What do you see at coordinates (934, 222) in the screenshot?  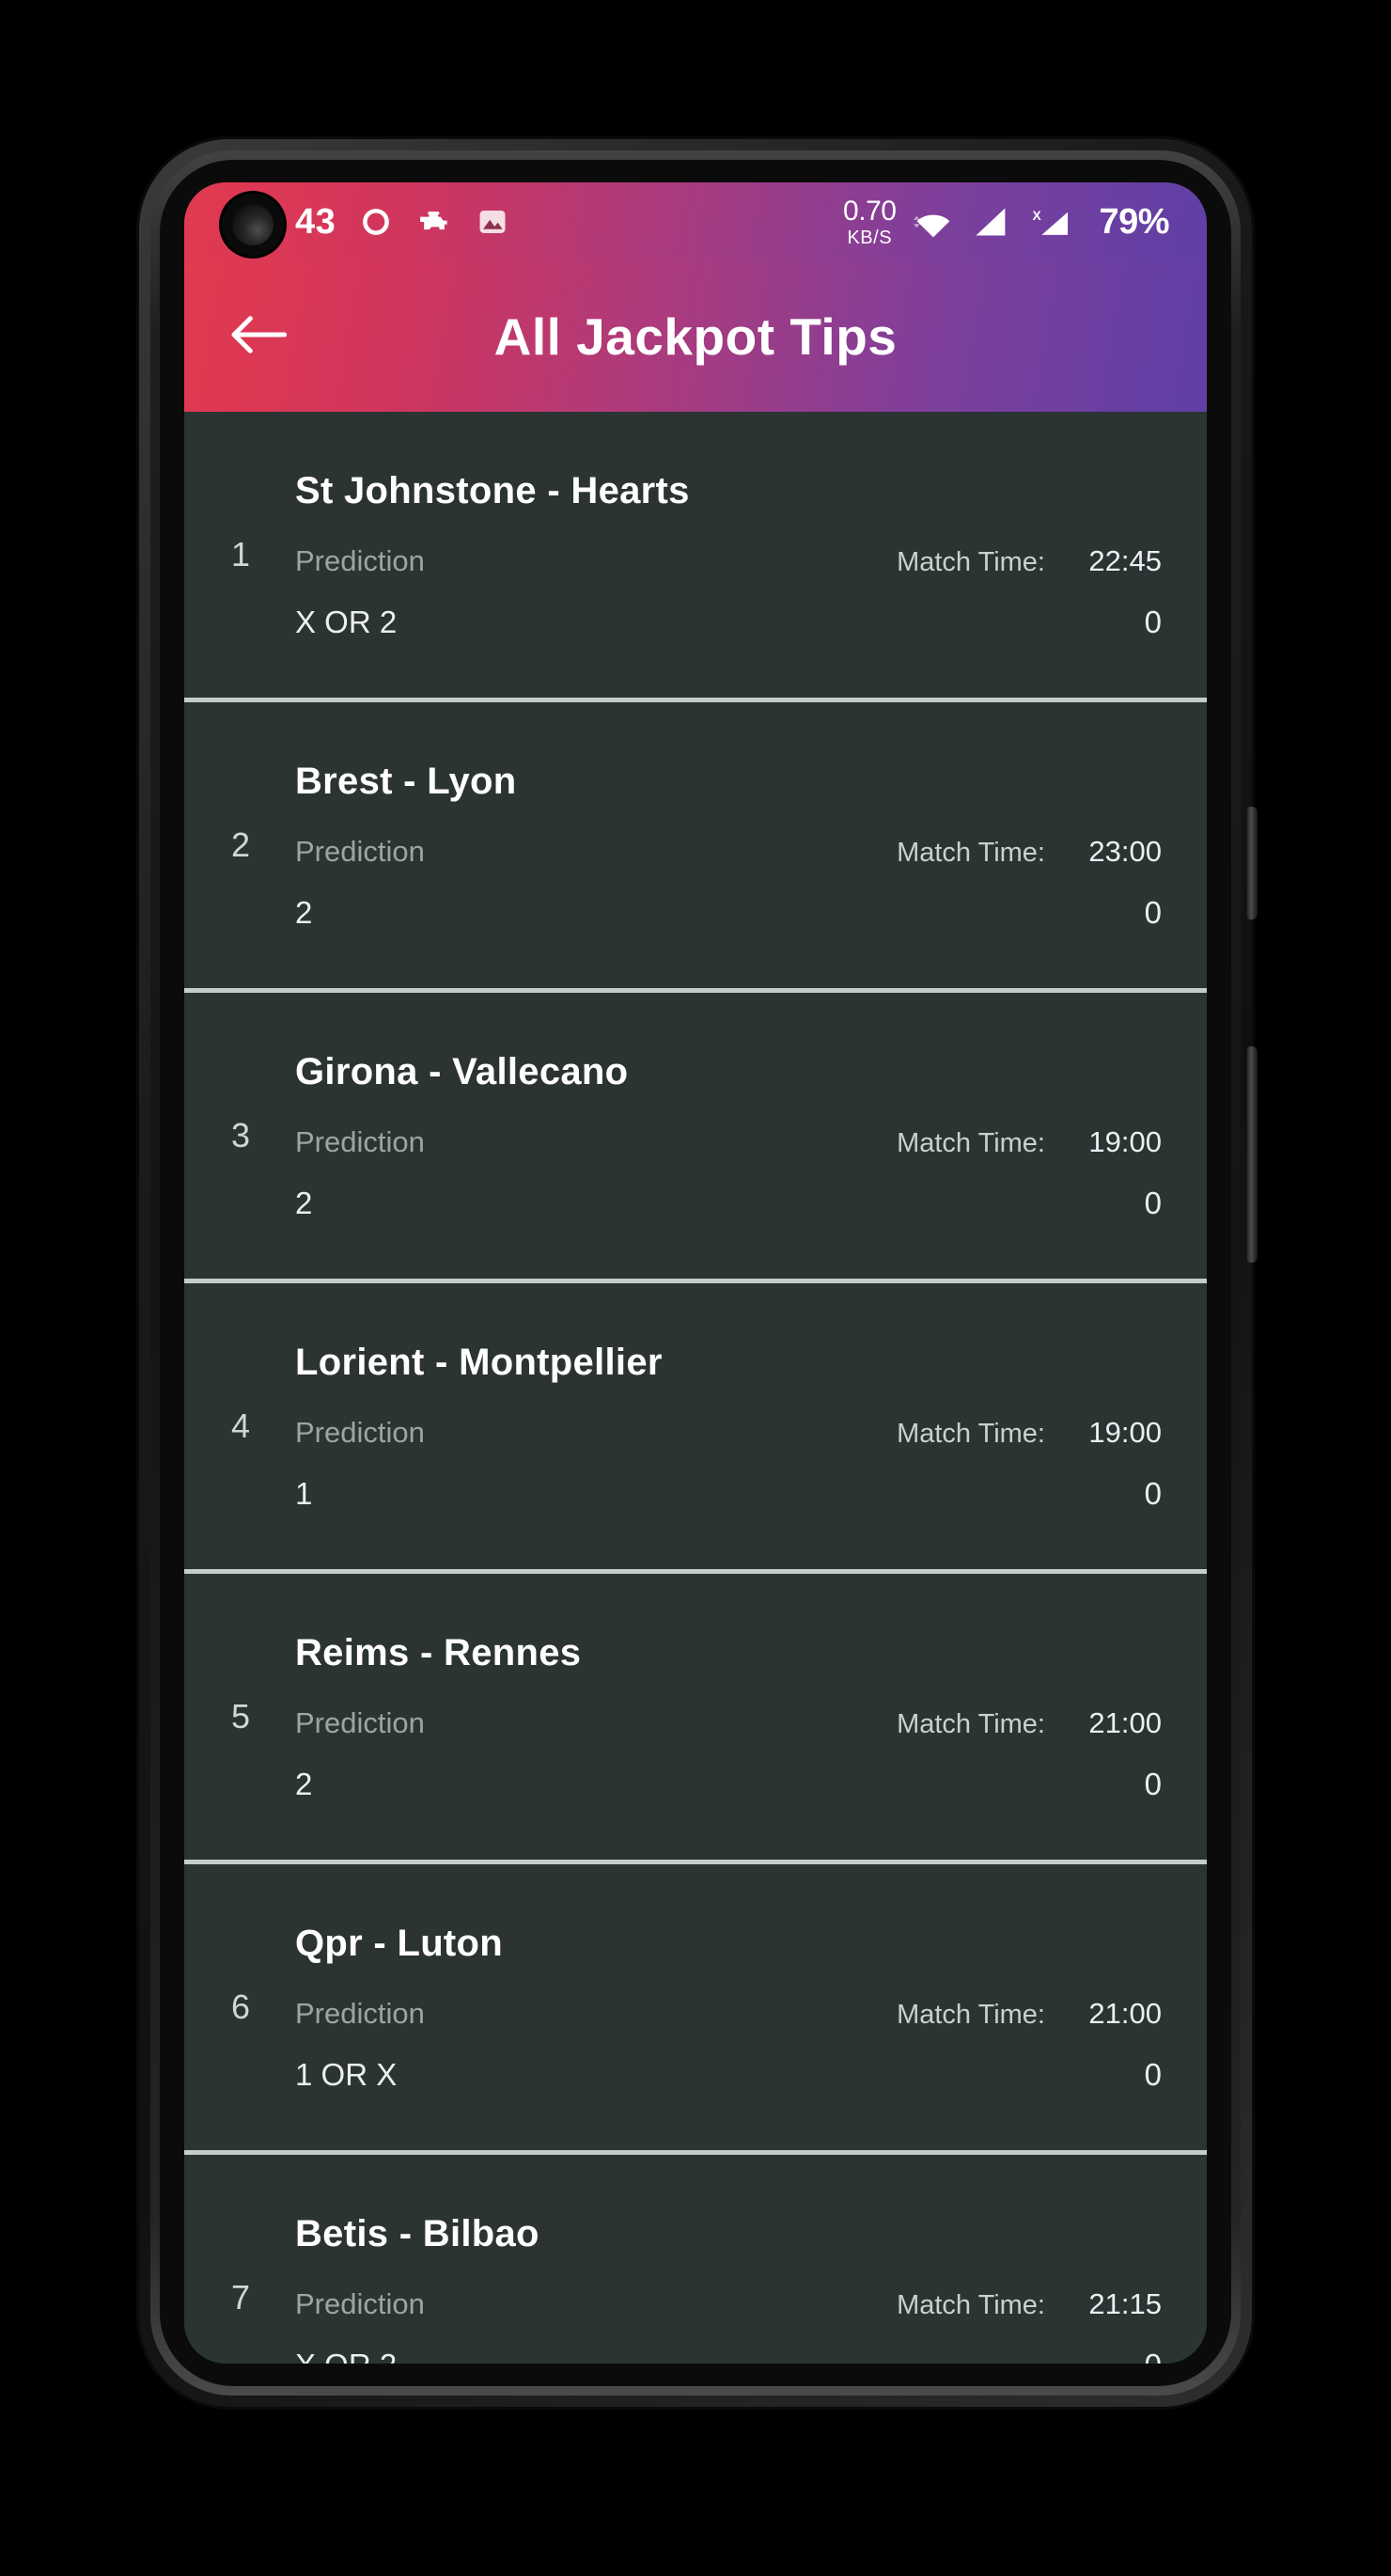 I see `wifi-icon` at bounding box center [934, 222].